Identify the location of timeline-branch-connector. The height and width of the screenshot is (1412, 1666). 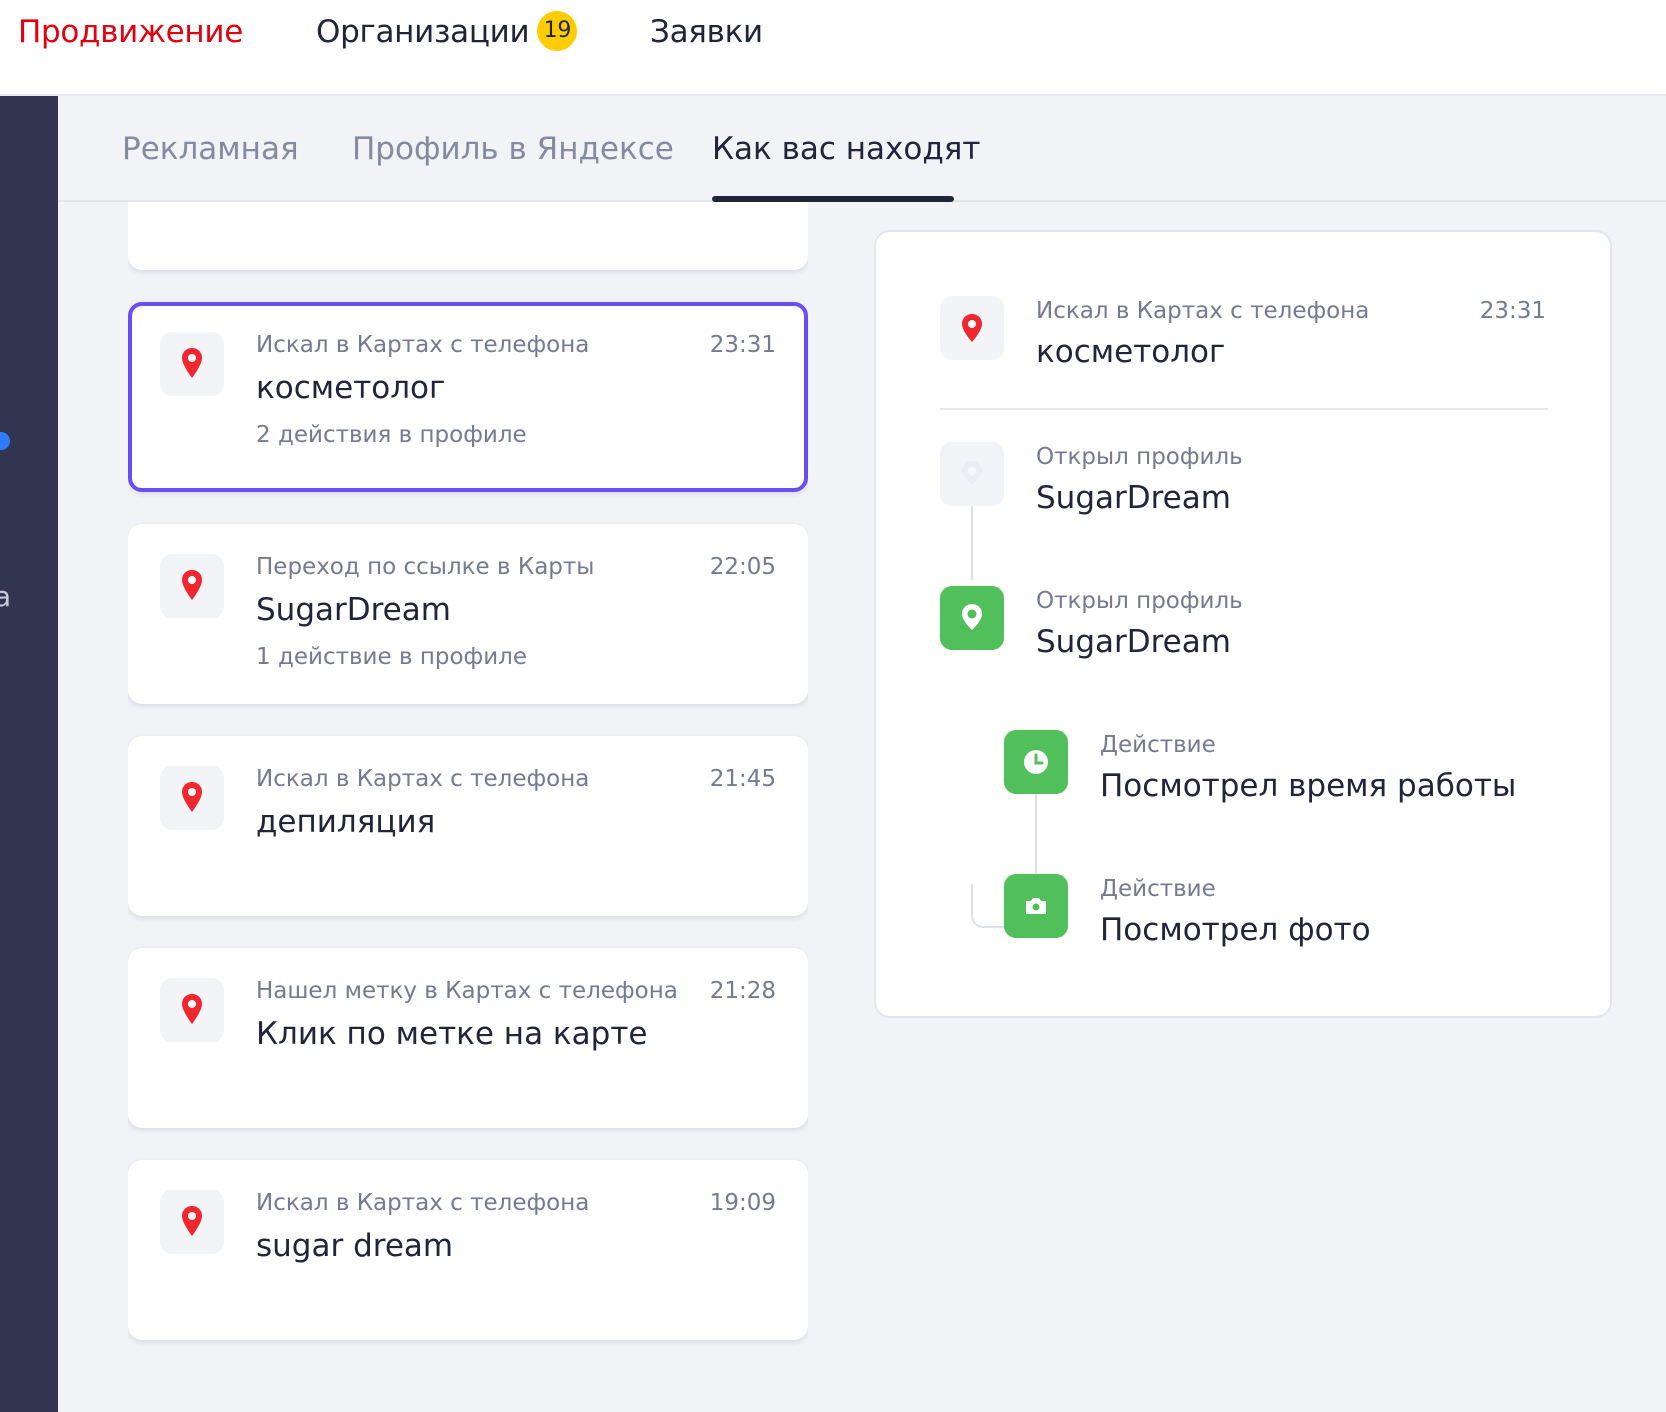
(989, 906).